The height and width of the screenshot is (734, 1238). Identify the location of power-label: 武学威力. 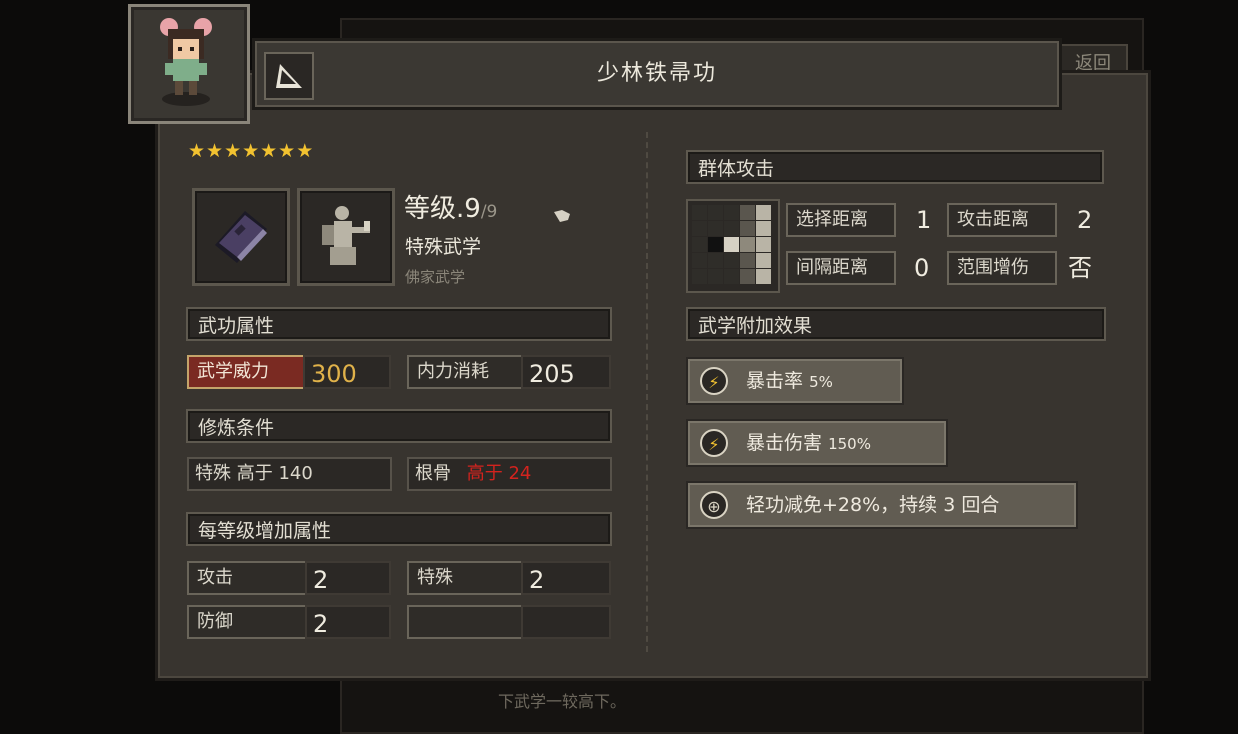
(246, 372).